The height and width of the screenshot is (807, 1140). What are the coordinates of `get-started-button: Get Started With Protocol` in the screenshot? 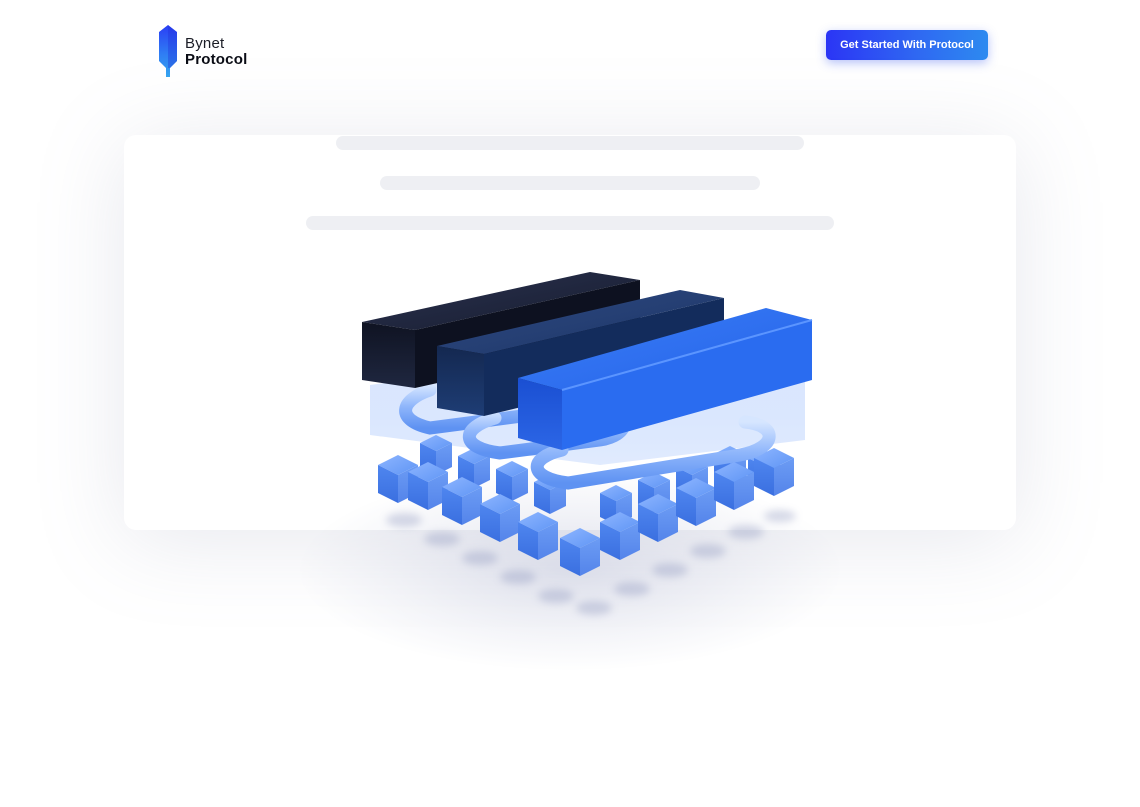 It's located at (907, 45).